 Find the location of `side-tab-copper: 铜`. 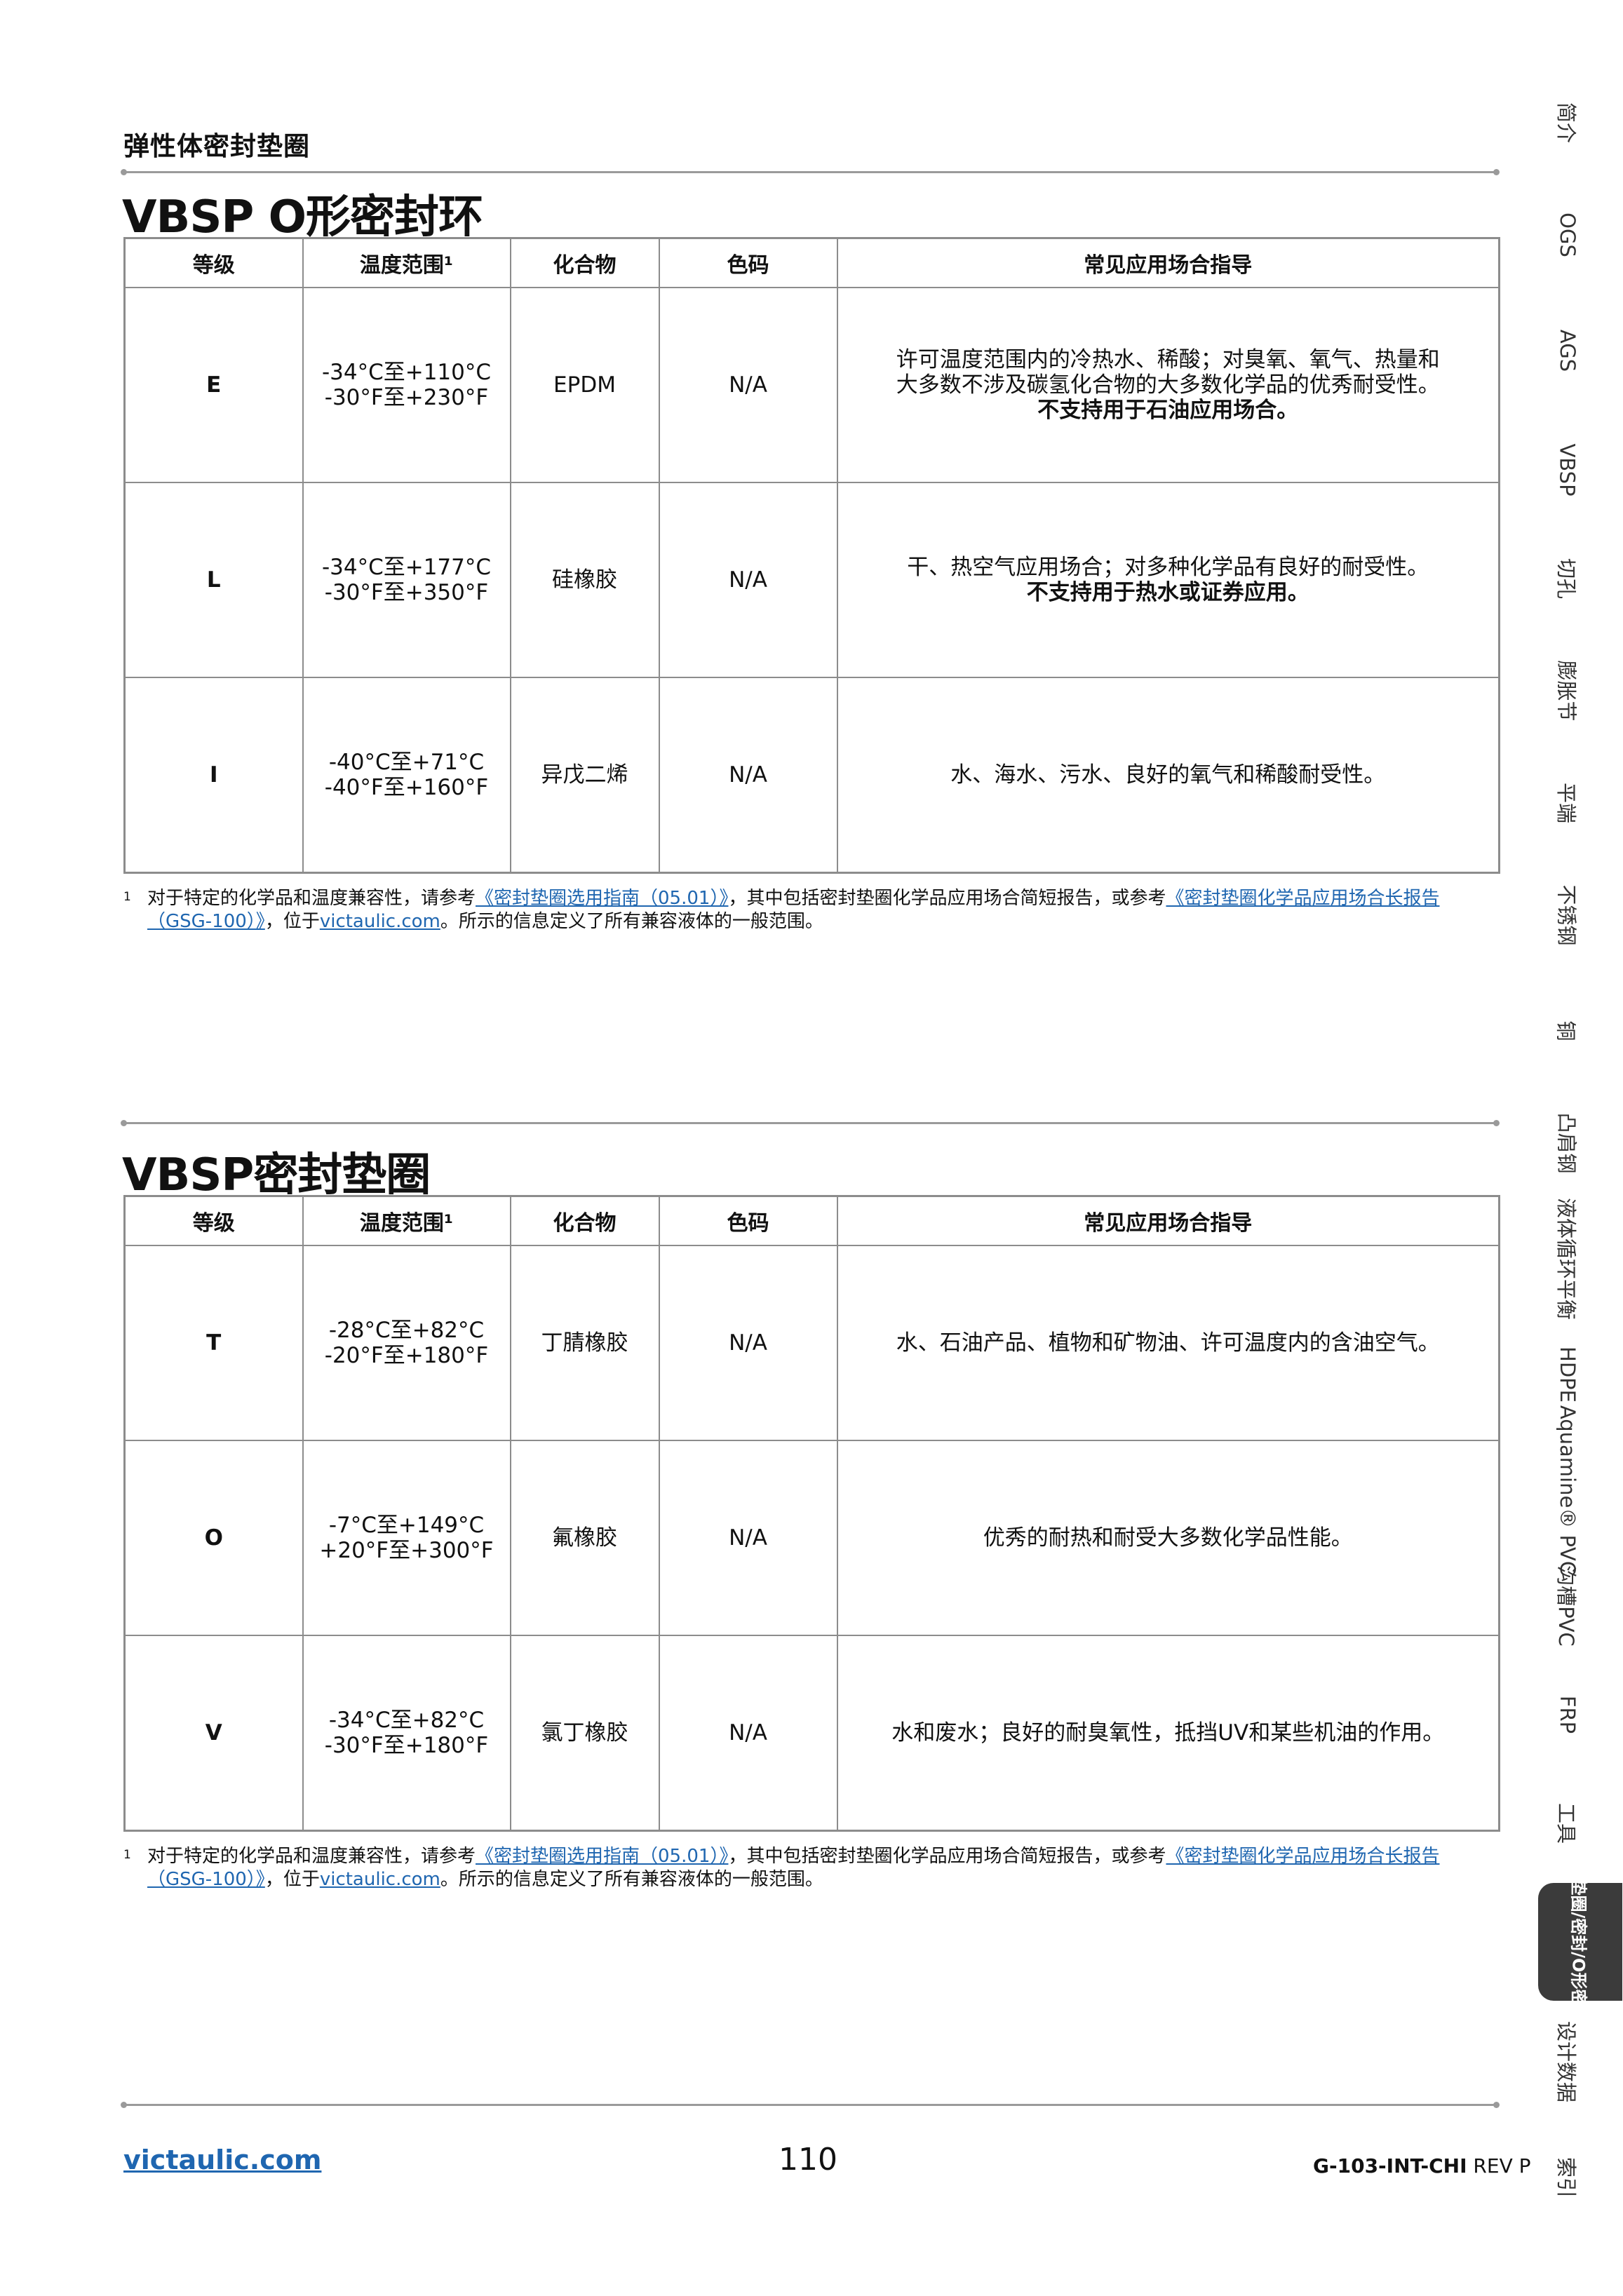

side-tab-copper: 铜 is located at coordinates (1568, 1031).